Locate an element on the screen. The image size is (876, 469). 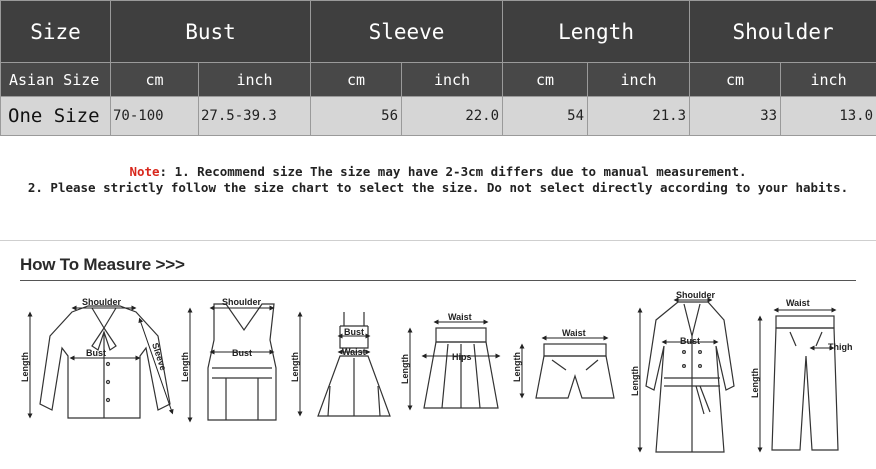
units-row-label: Asian Size is located at coordinates (55, 79).